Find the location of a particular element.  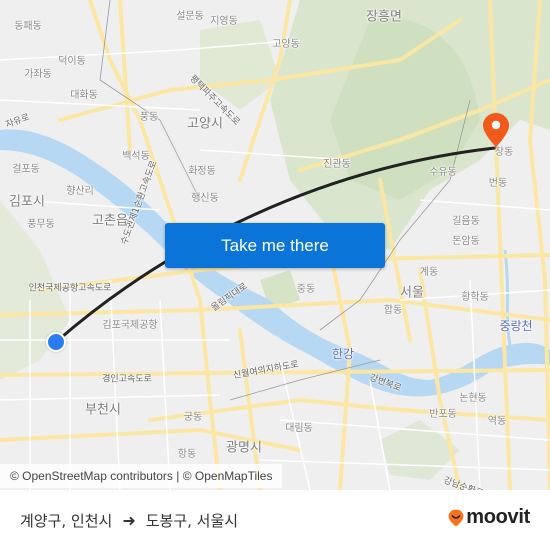

moovit-pin-icon is located at coordinates (456, 517).